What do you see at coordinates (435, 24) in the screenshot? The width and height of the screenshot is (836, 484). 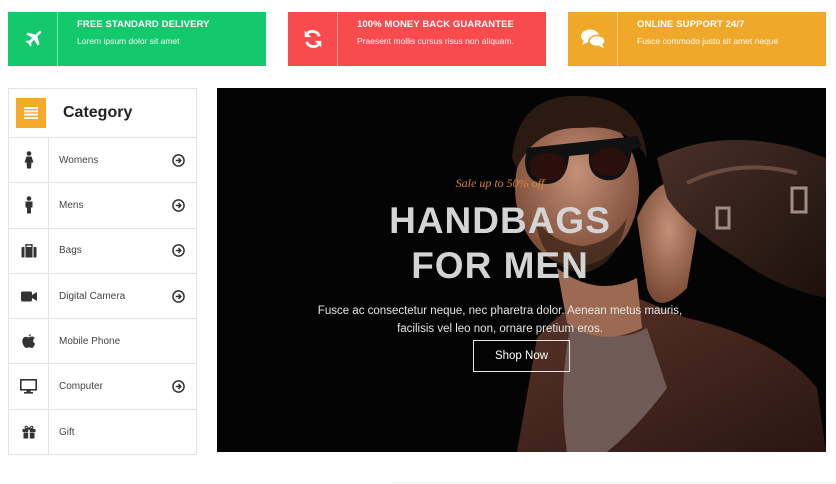 I see `feature-title: 100% MONEY BACK GUARANTEE` at bounding box center [435, 24].